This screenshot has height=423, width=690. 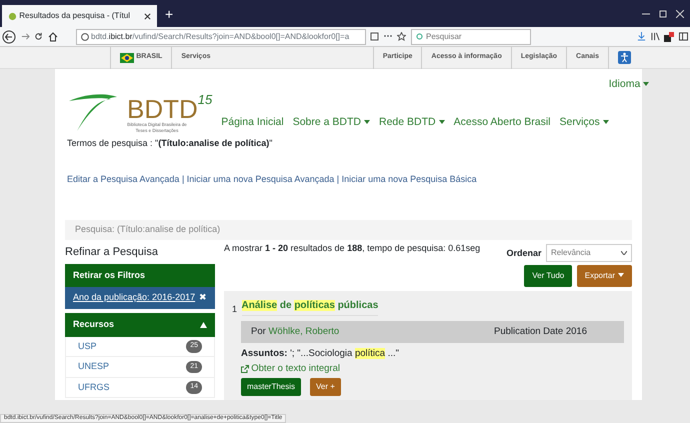 I want to click on search-link: Iniciar uma nova Pesquisa Básica, so click(x=409, y=179).